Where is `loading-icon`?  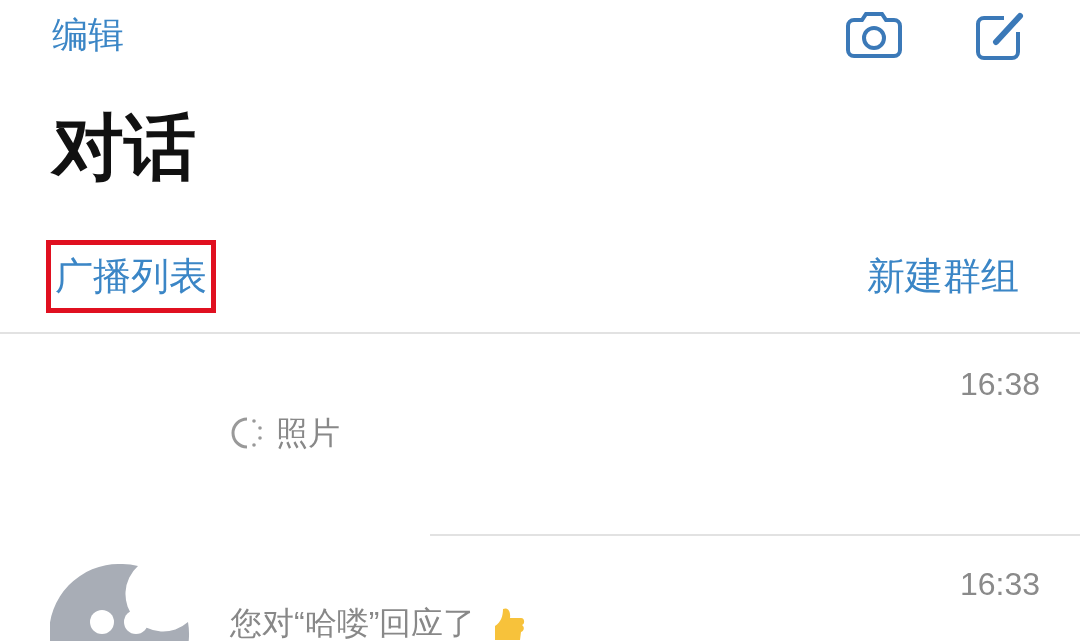 loading-icon is located at coordinates (247, 433).